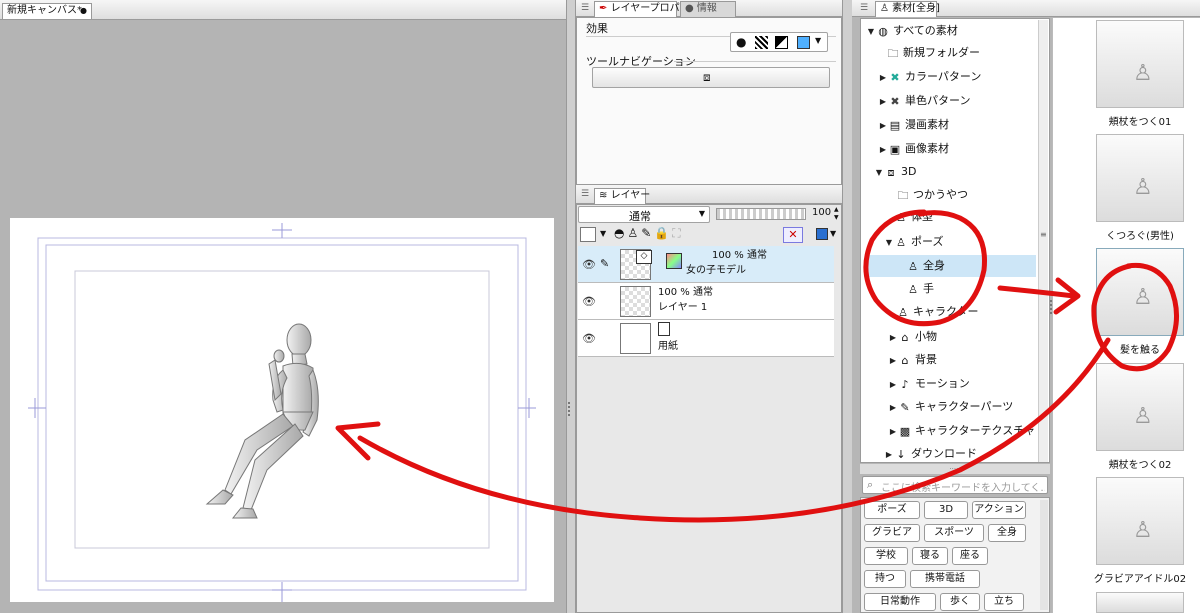 This screenshot has height=613, width=1200. I want to click on 3d-layer-icon: ◇, so click(644, 257).